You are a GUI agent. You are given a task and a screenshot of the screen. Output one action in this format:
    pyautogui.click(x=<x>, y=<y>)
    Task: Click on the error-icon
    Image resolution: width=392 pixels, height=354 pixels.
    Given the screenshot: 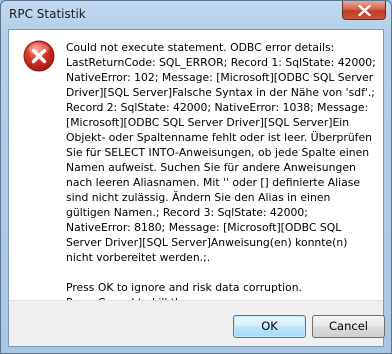 What is the action you would take?
    pyautogui.click(x=39, y=56)
    